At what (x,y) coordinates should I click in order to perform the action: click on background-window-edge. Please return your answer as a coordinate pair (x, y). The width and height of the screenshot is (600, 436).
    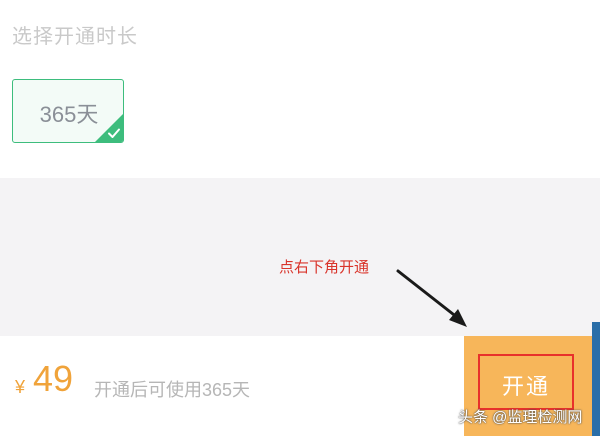
    Looking at the image, I should click on (596, 379).